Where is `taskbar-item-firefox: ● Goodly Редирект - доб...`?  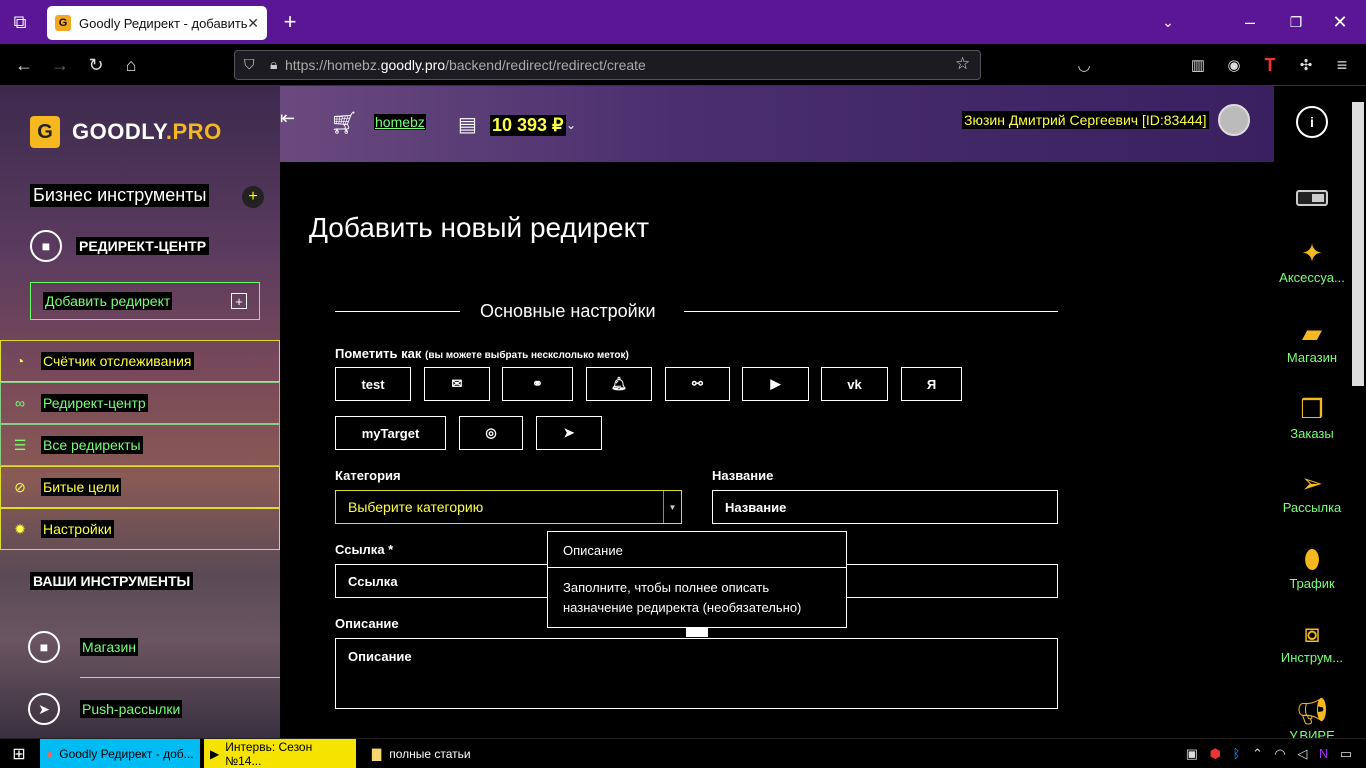 taskbar-item-firefox: ● Goodly Редирект - доб... is located at coordinates (120, 753).